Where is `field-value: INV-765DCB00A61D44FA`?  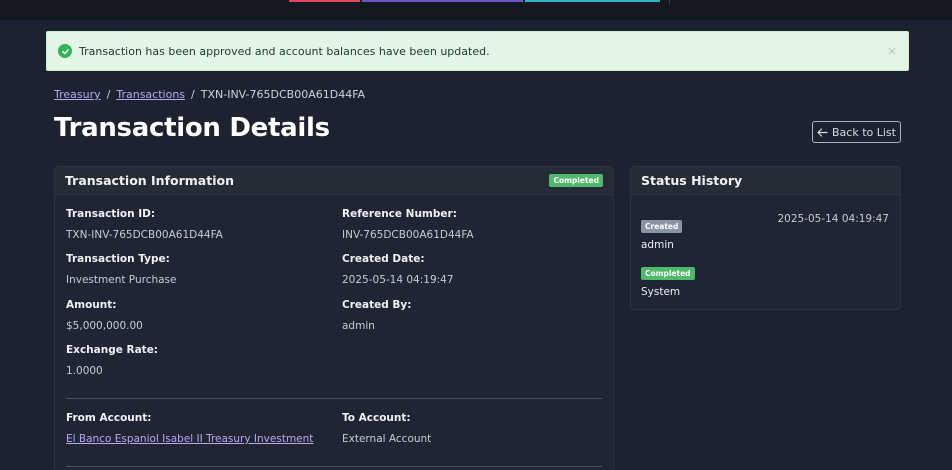
field-value: INV-765DCB00A61D44FA is located at coordinates (408, 235).